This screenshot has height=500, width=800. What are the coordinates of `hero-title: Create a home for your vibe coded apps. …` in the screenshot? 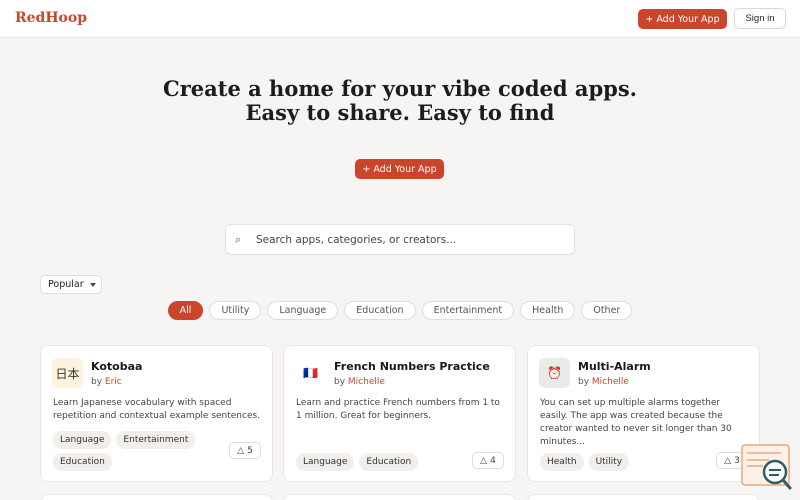 It's located at (400, 101).